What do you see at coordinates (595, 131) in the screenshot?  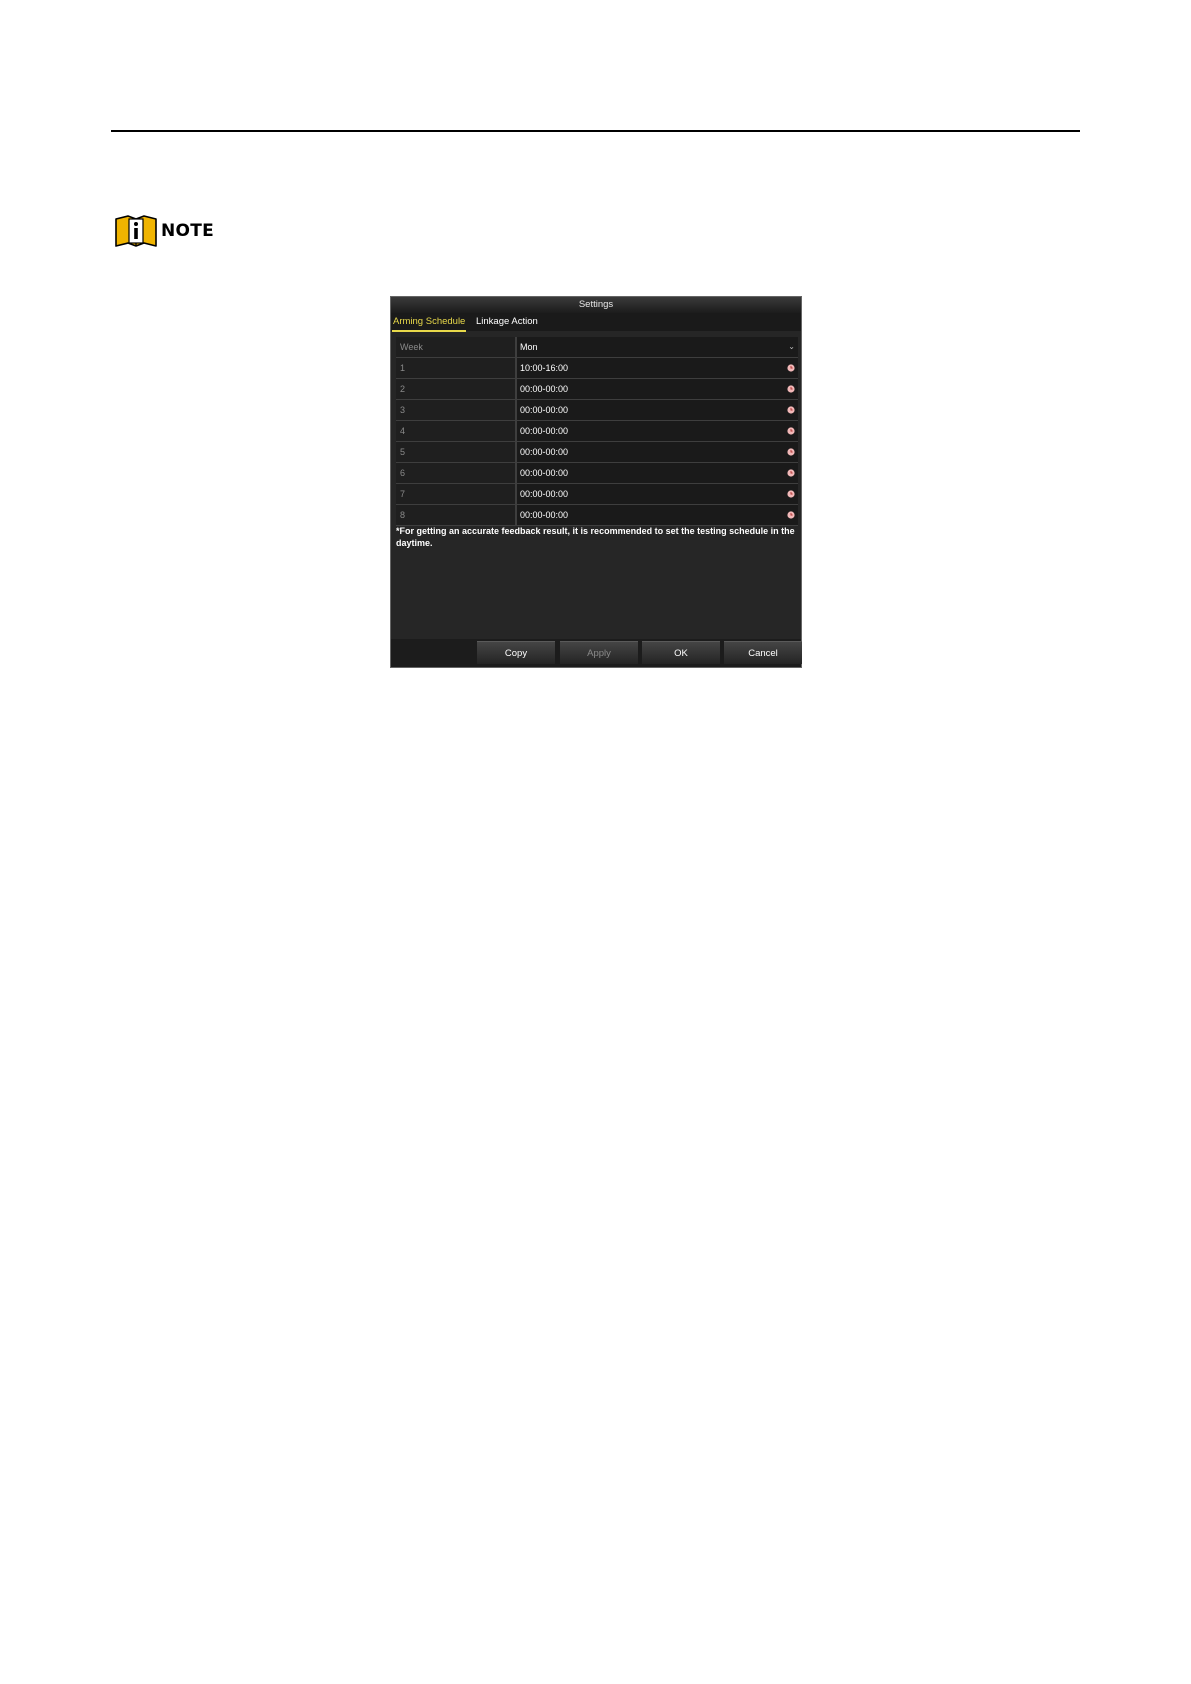 I see `header-rule` at bounding box center [595, 131].